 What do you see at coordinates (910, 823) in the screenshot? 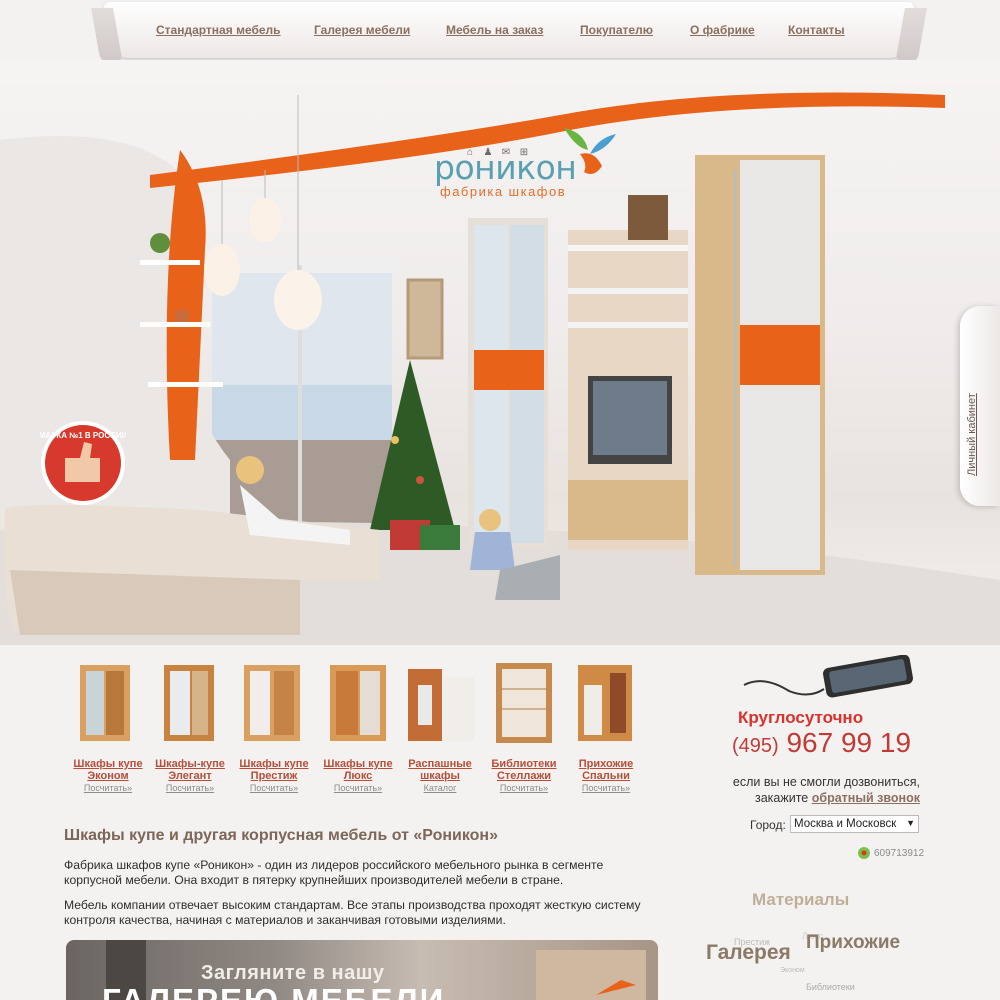
I see `chevron-down-icon: ▼` at bounding box center [910, 823].